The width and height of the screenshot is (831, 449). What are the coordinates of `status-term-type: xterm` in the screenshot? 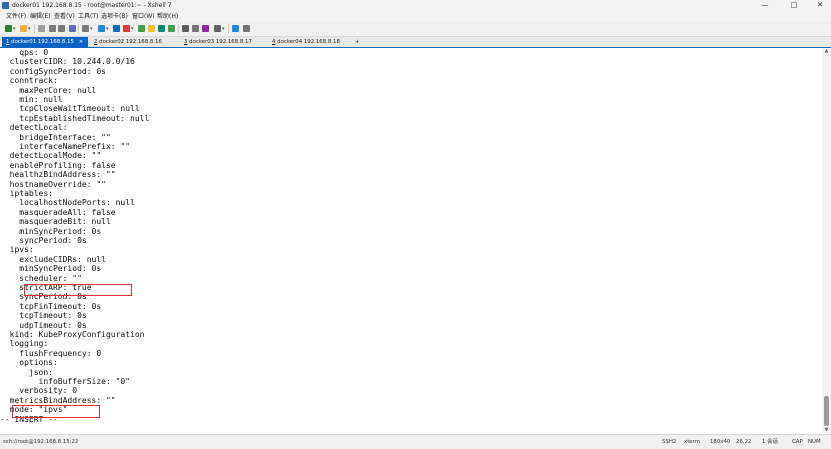 It's located at (692, 442).